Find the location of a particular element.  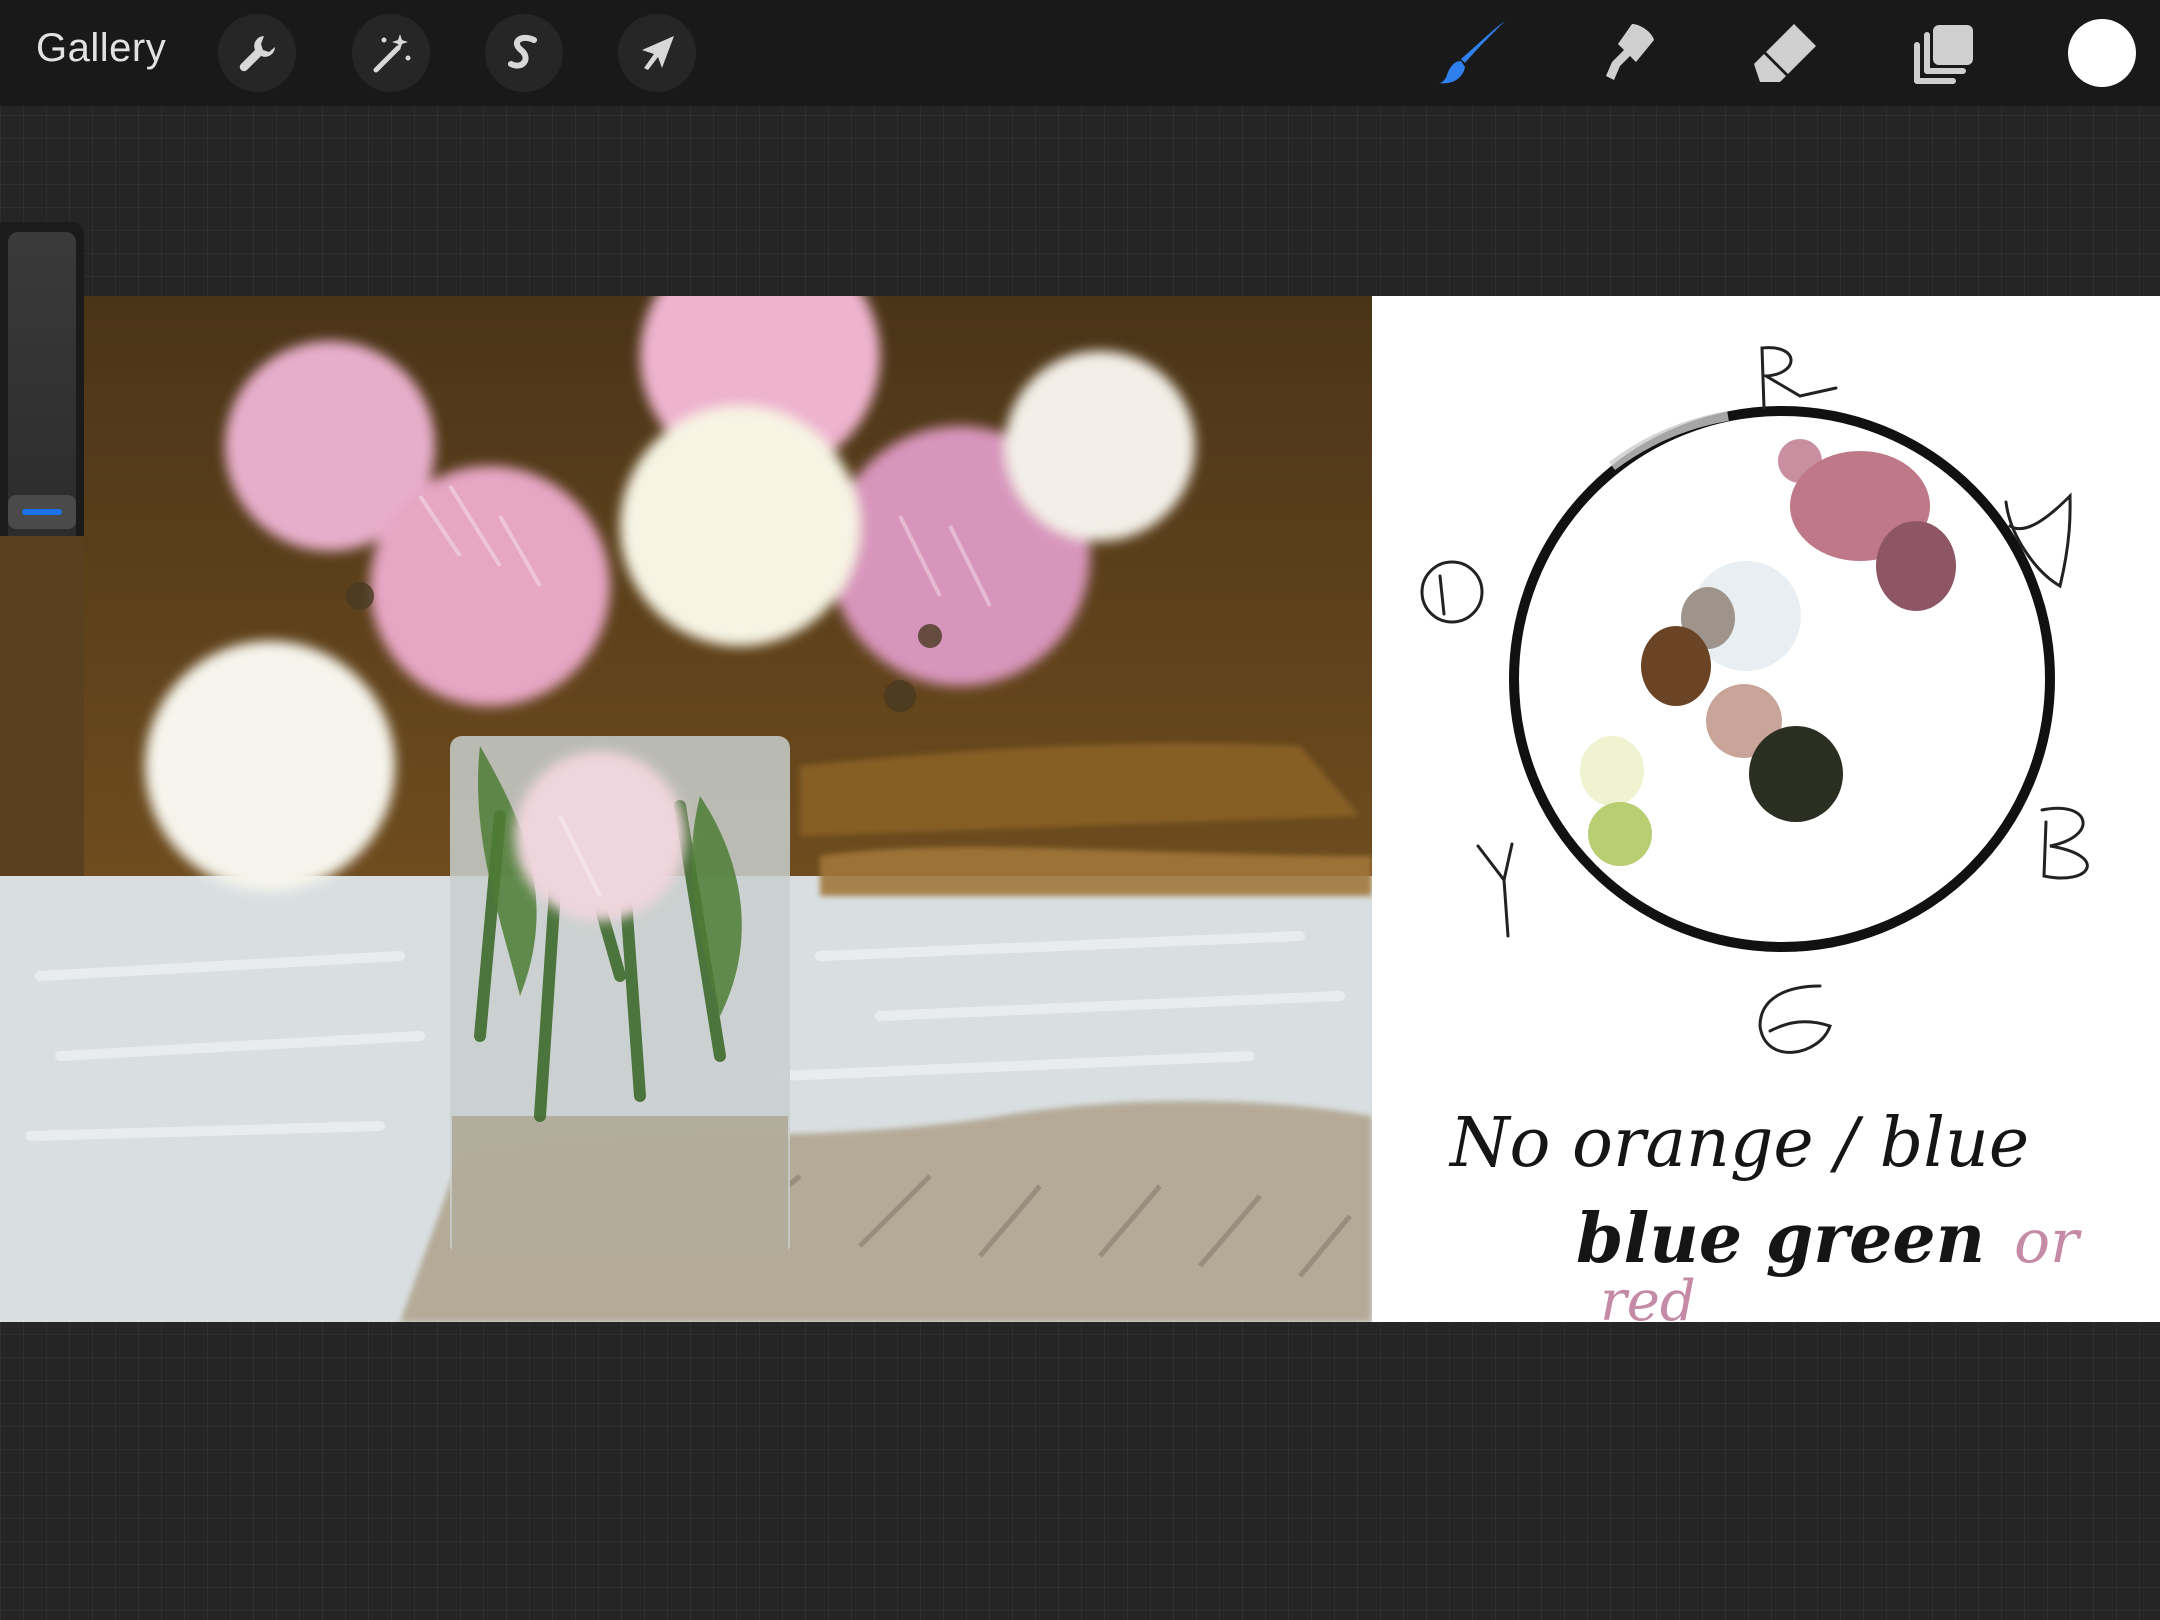

note-line-2: blue green is located at coordinates (1780, 1239).